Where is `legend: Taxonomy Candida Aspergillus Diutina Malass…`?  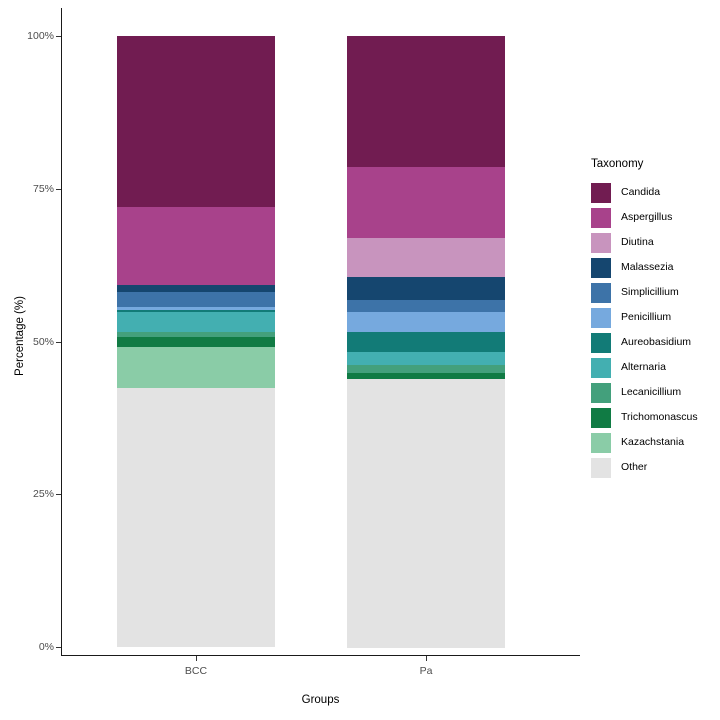
legend: Taxonomy Candida Aspergillus Diutina Malass… is located at coordinates (655, 319).